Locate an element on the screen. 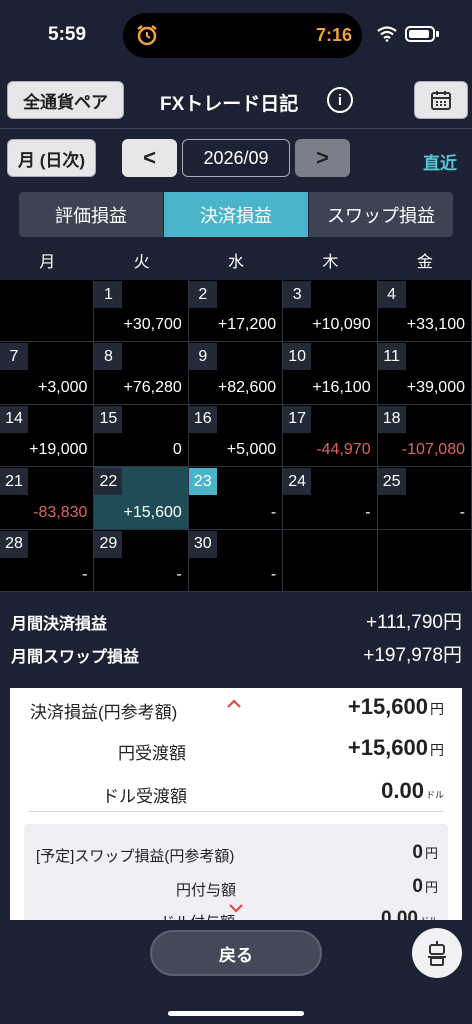 This screenshot has height=1024, width=472. detail-yen-label: 円受渡額 is located at coordinates (152, 753).